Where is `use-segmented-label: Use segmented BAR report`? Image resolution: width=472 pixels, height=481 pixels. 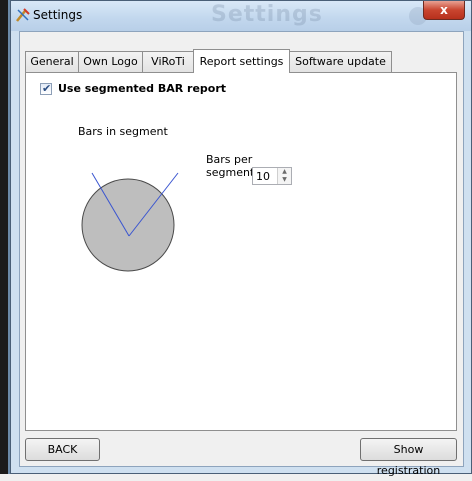 use-segmented-label: Use segmented BAR report is located at coordinates (142, 88).